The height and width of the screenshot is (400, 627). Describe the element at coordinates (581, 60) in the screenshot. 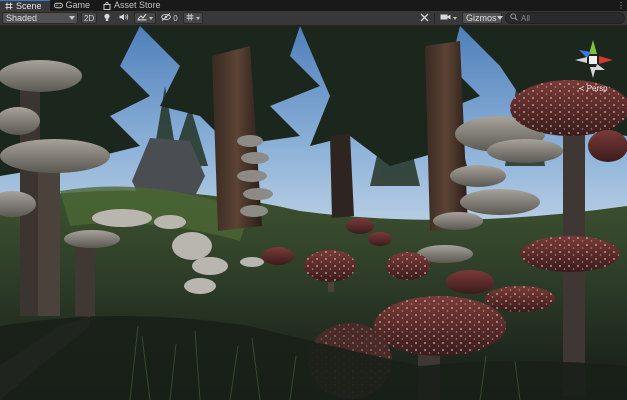

I see `neg-x-cone` at that location.